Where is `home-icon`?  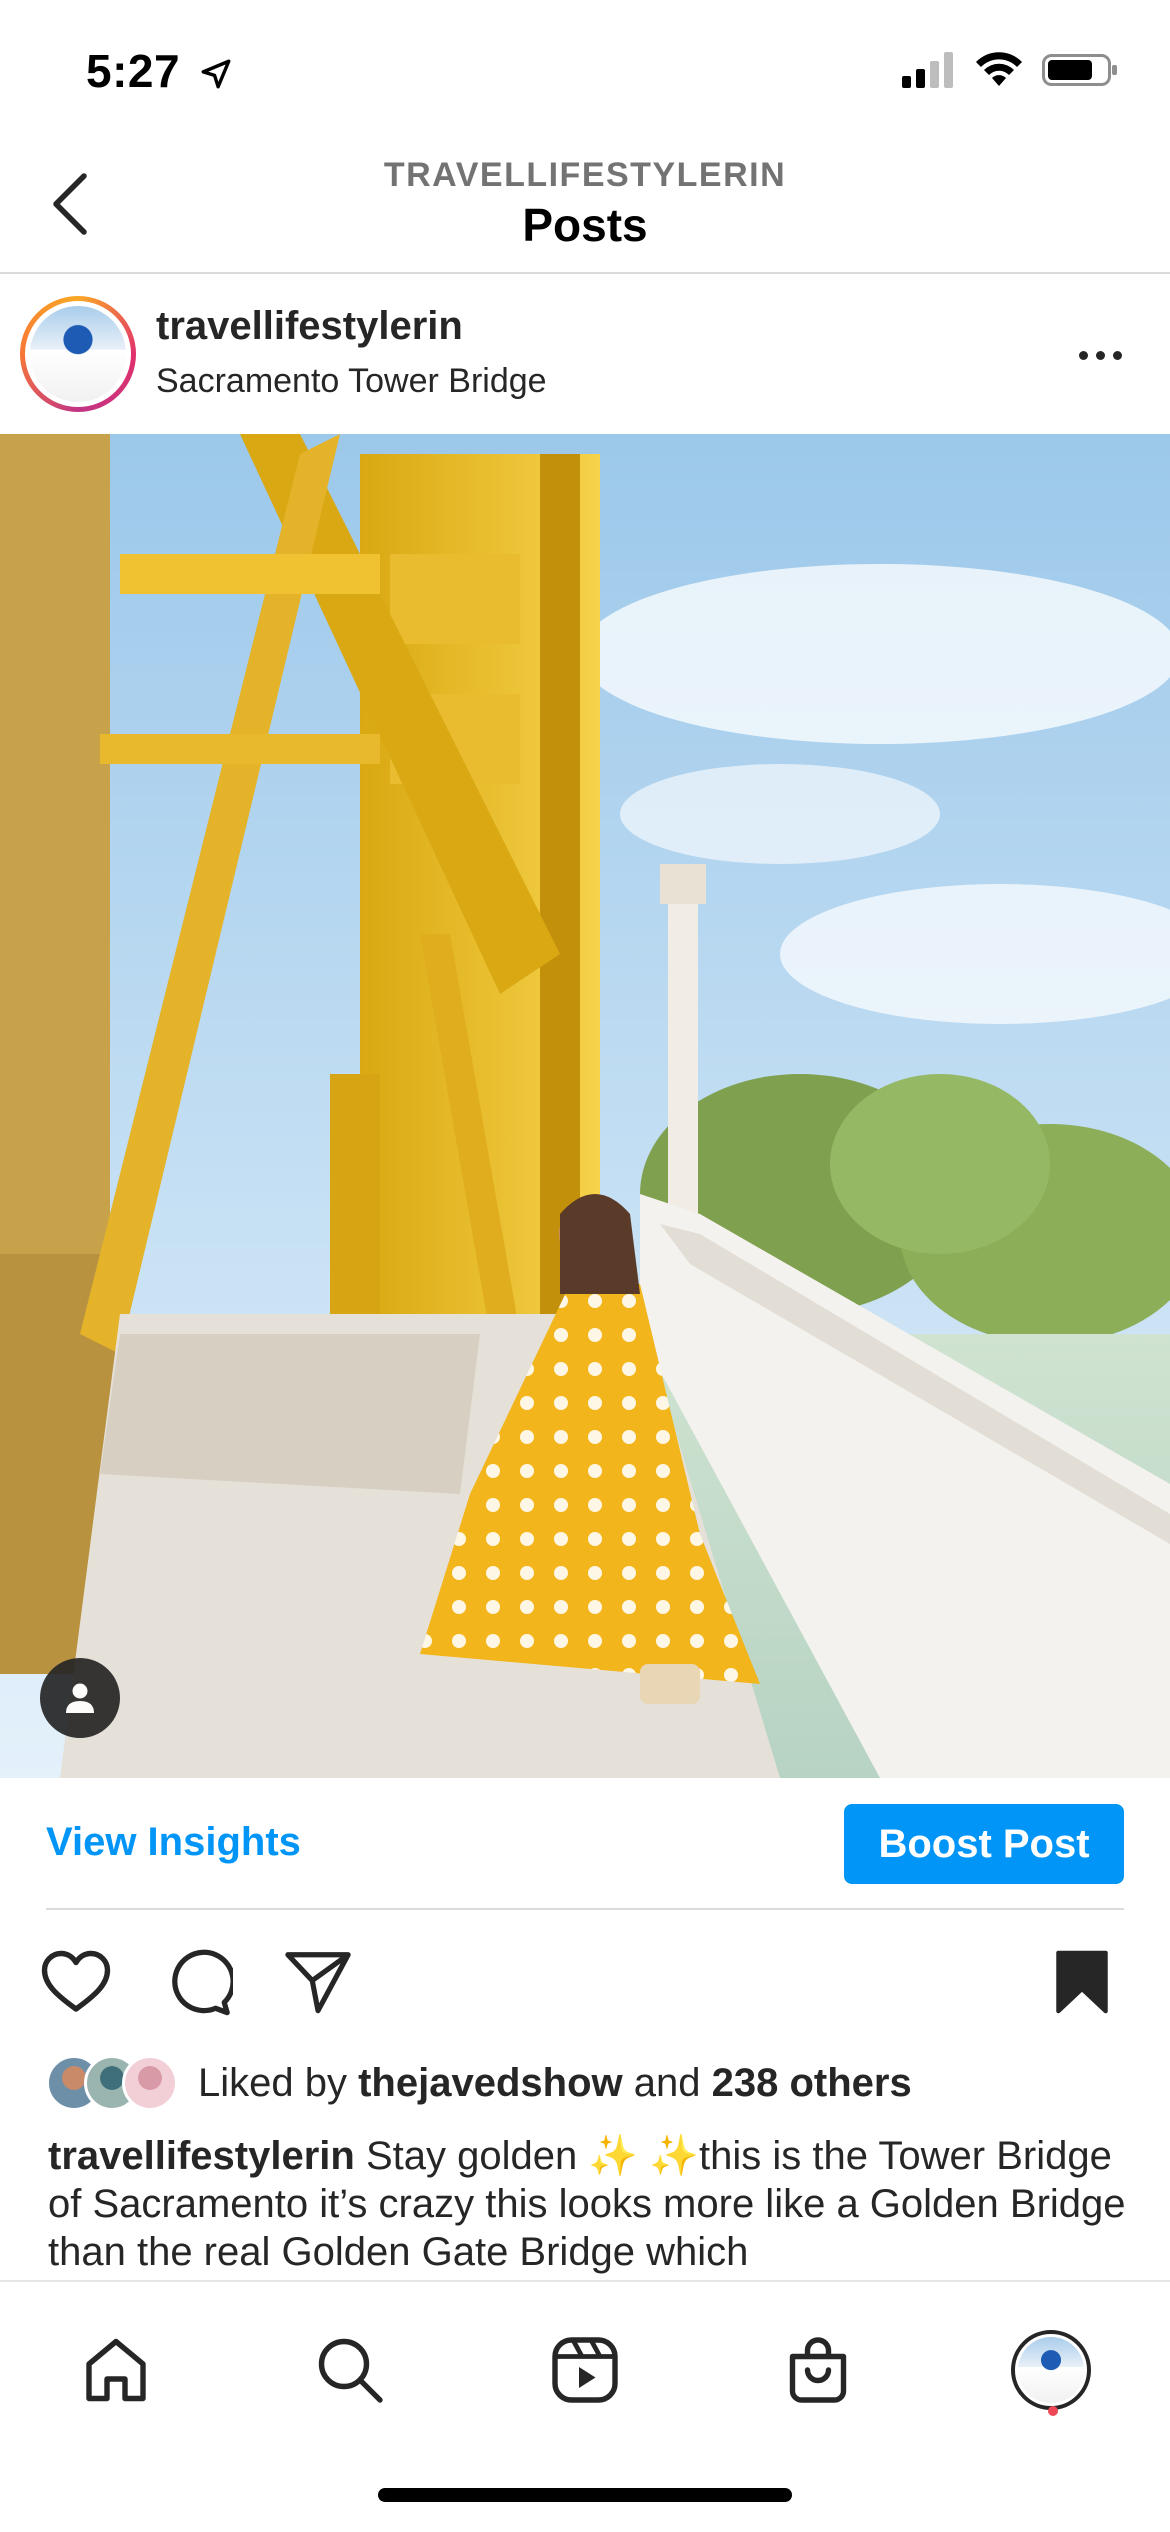 home-icon is located at coordinates (116, 2370).